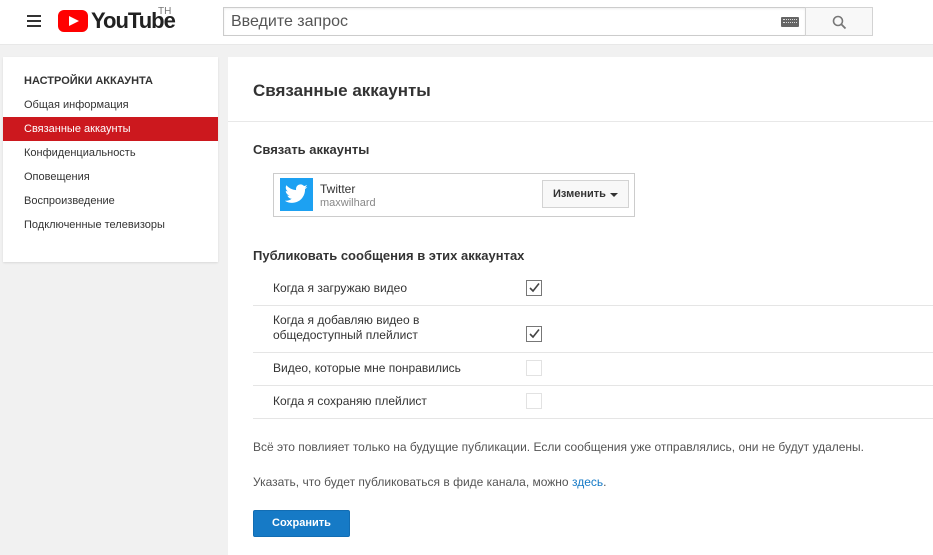 The height and width of the screenshot is (555, 933). What do you see at coordinates (579, 194) in the screenshot?
I see `change-button-label: Изменить` at bounding box center [579, 194].